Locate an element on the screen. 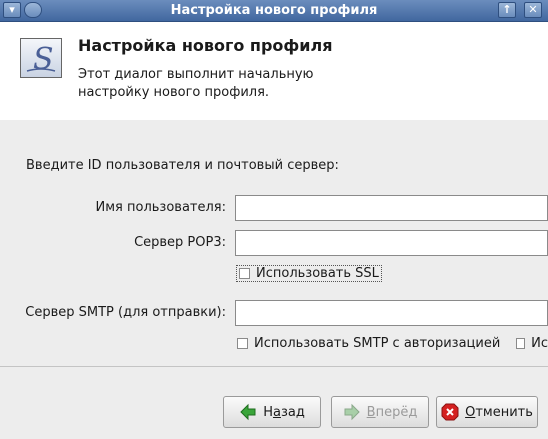  username-field is located at coordinates (391, 208).